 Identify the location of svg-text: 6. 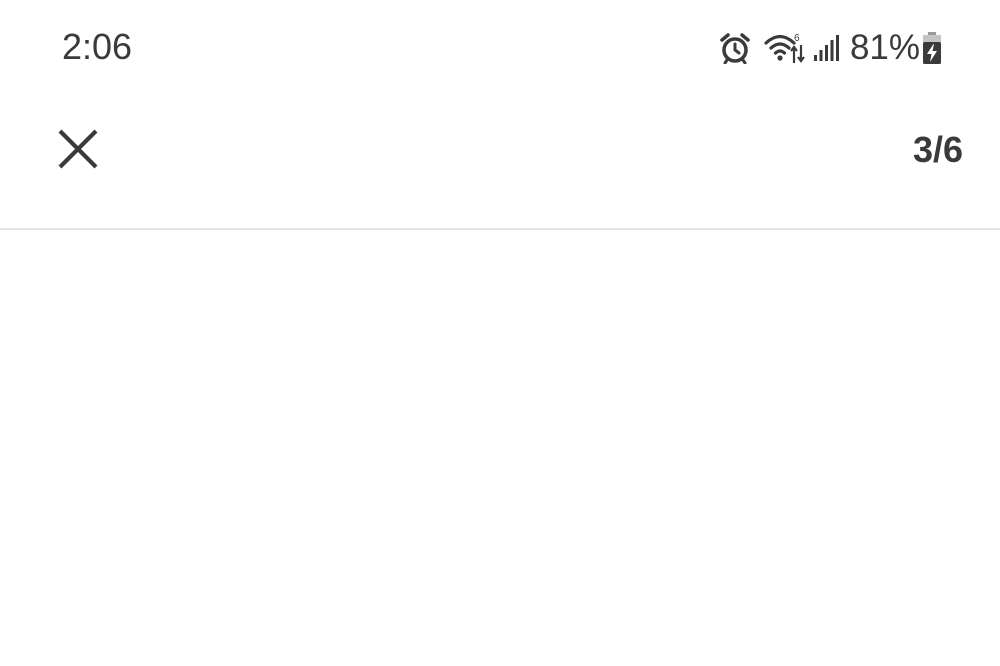
(797, 38).